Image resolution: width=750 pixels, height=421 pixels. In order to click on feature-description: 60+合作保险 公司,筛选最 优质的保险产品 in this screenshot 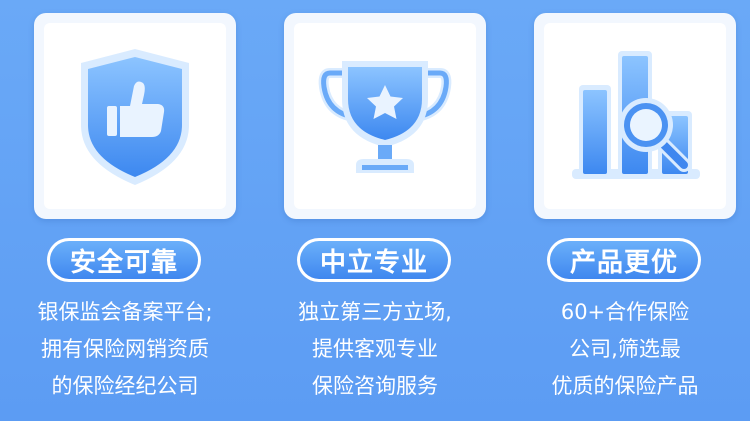, I will do `click(625, 349)`.